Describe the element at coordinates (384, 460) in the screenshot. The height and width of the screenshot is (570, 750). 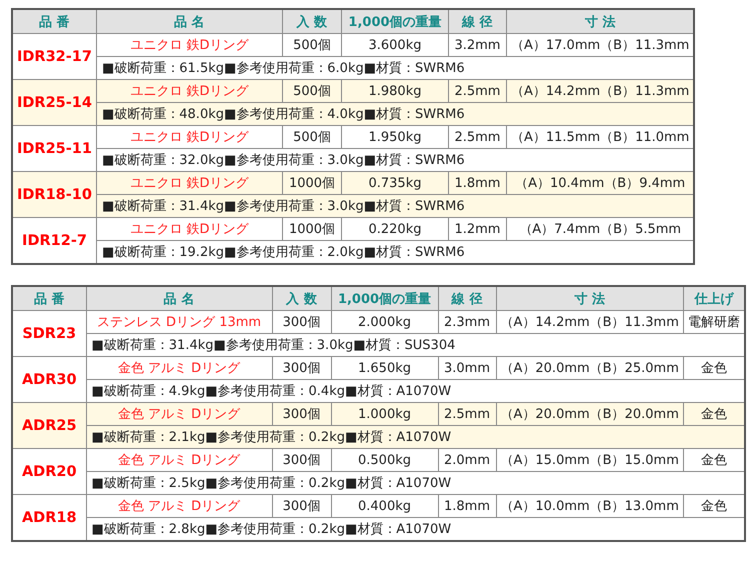
I see `weight-value: 0.500kg` at that location.